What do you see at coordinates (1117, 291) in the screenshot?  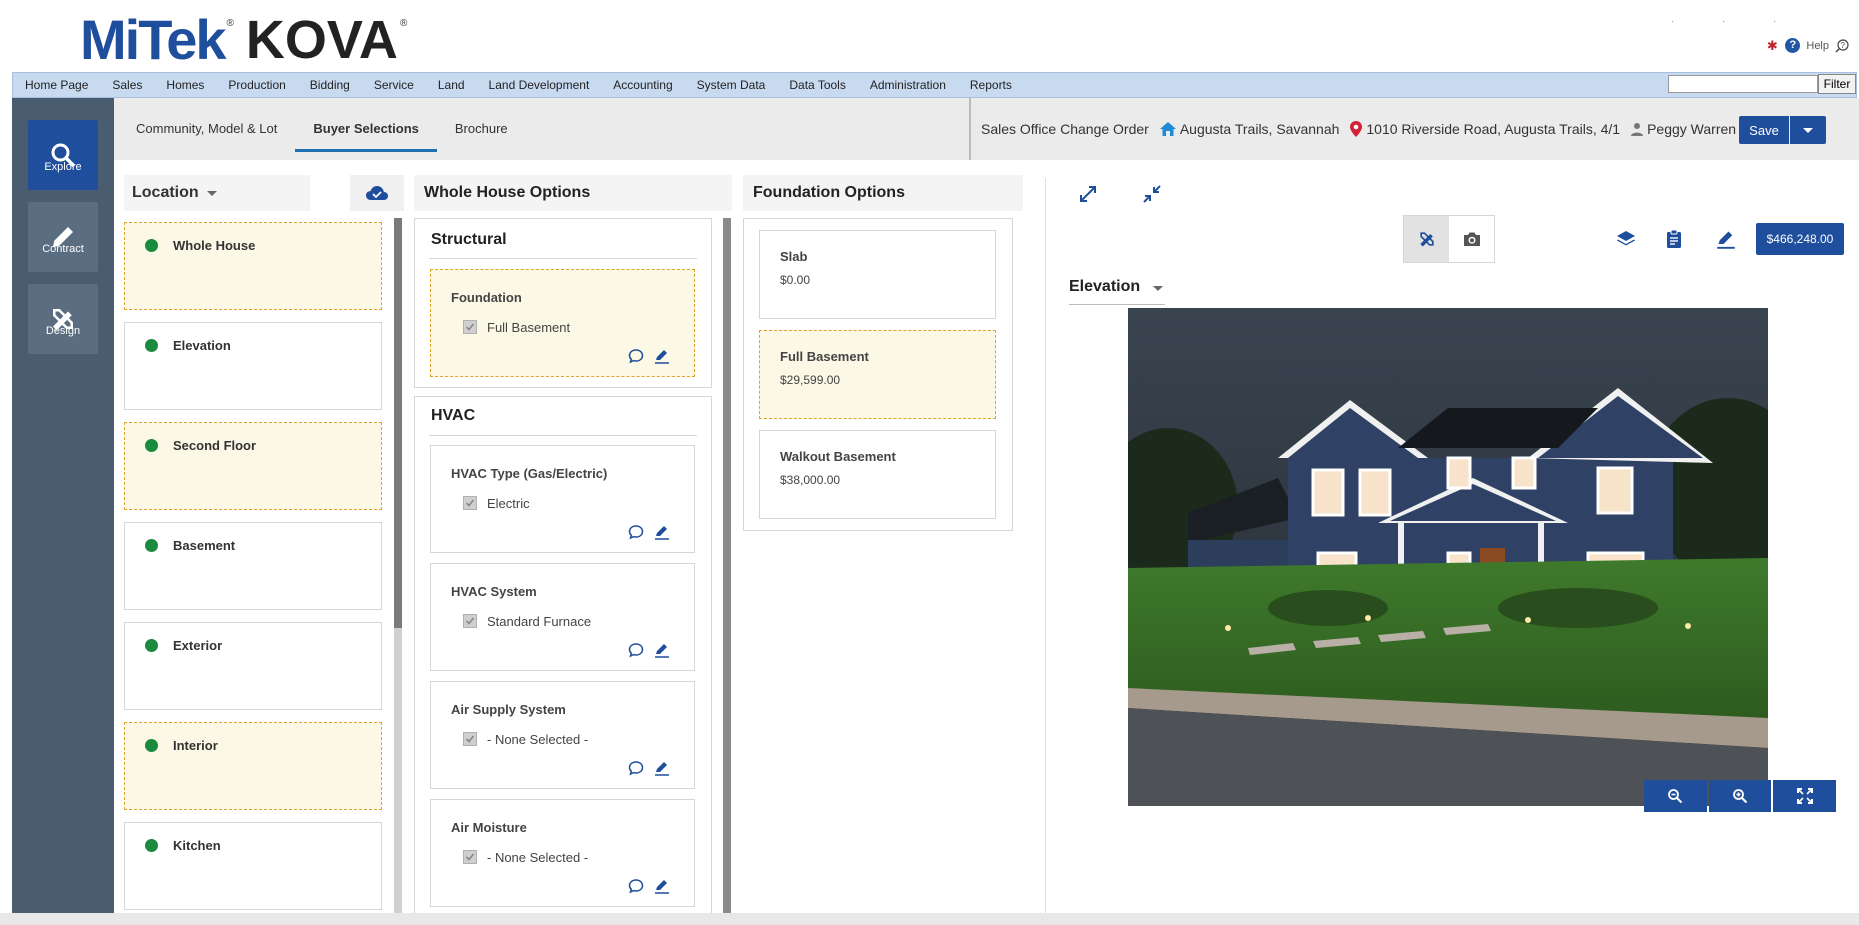 I see `elevation-dropdown: Elevation` at bounding box center [1117, 291].